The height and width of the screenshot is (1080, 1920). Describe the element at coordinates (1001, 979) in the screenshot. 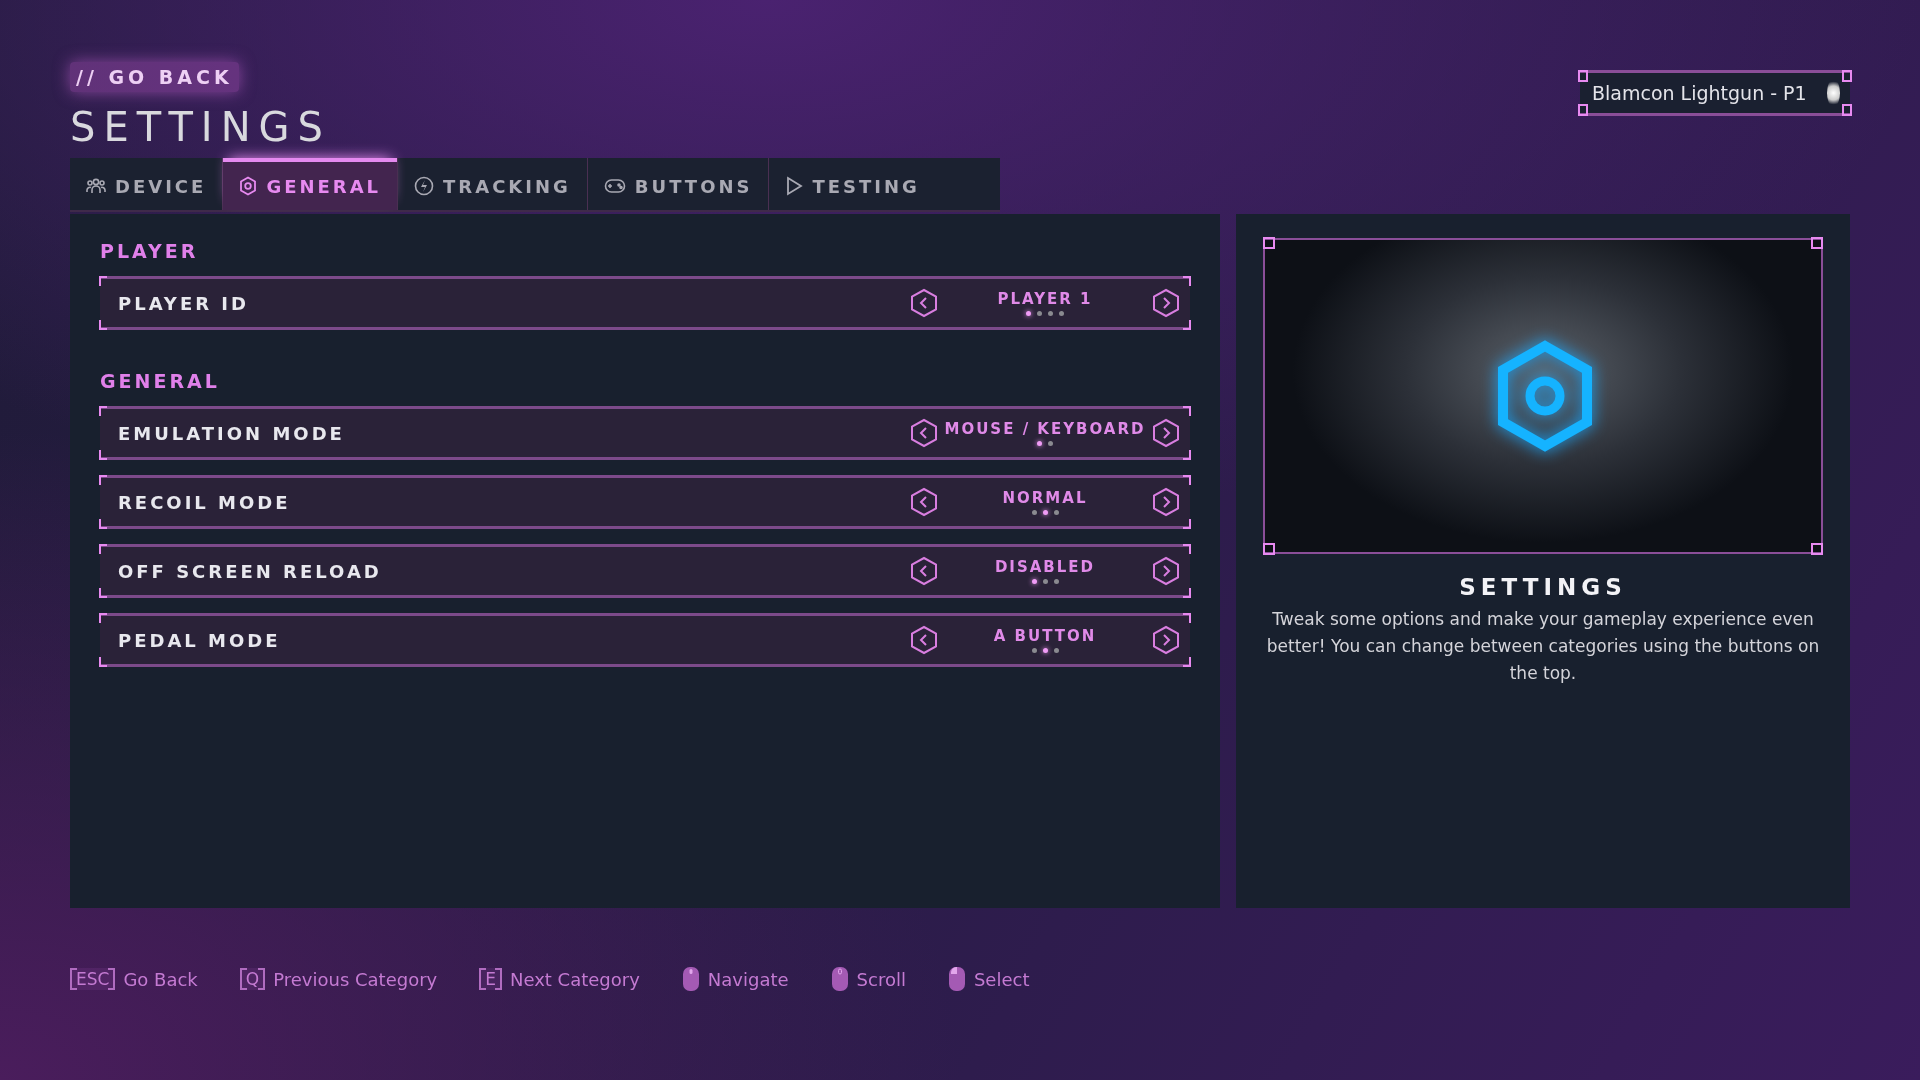

I see `hint-label: Select` at that location.